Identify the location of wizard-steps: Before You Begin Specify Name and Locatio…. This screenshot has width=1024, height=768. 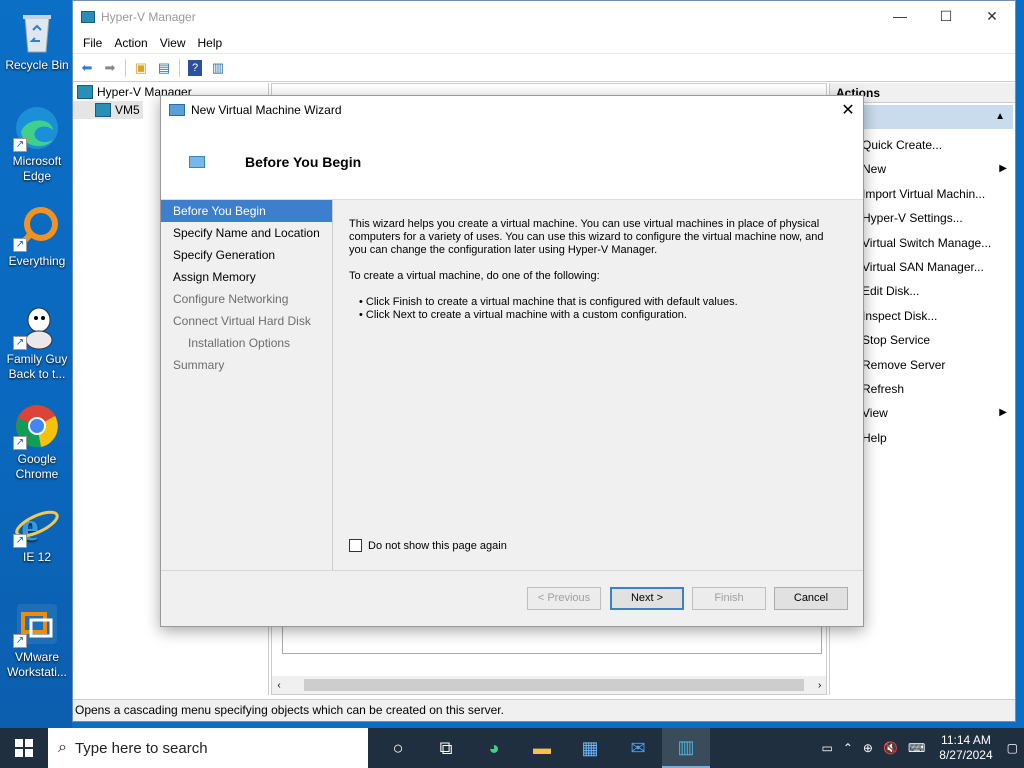
(247, 385).